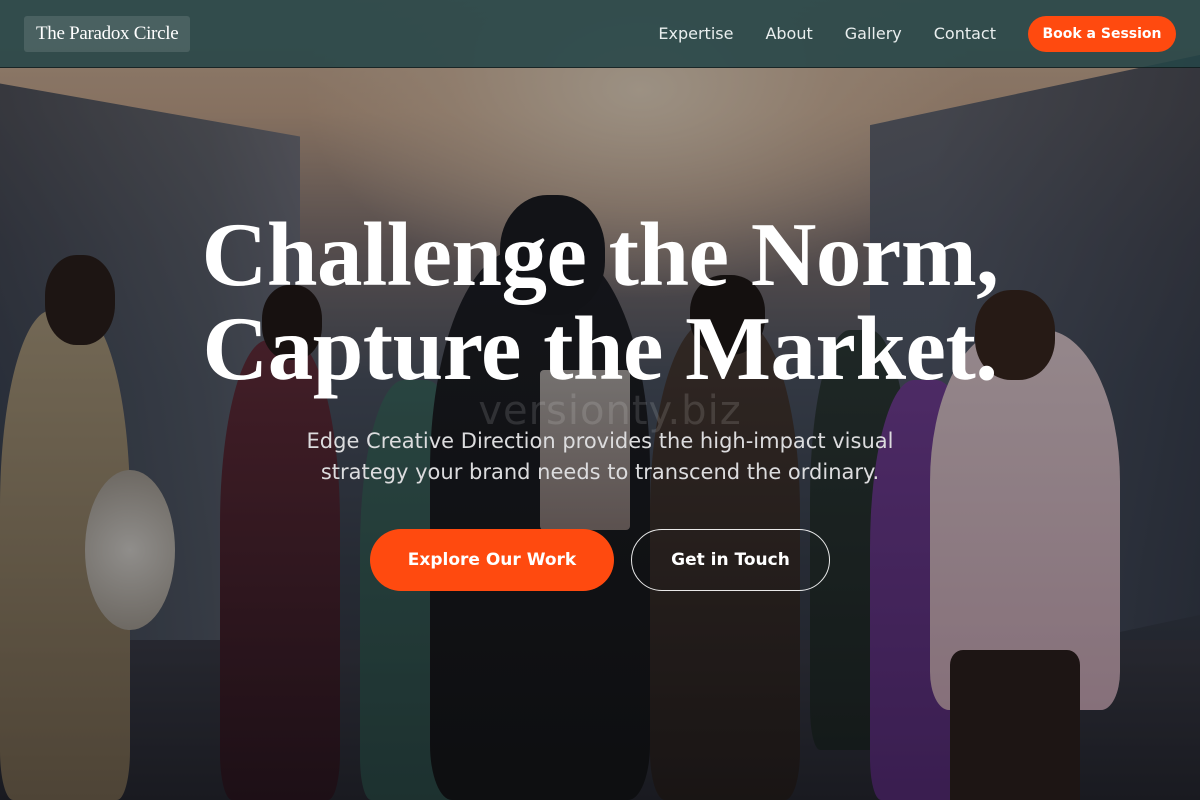 The height and width of the screenshot is (800, 1200). Describe the element at coordinates (492, 560) in the screenshot. I see `explore-work-button: Explore Our Work` at that location.